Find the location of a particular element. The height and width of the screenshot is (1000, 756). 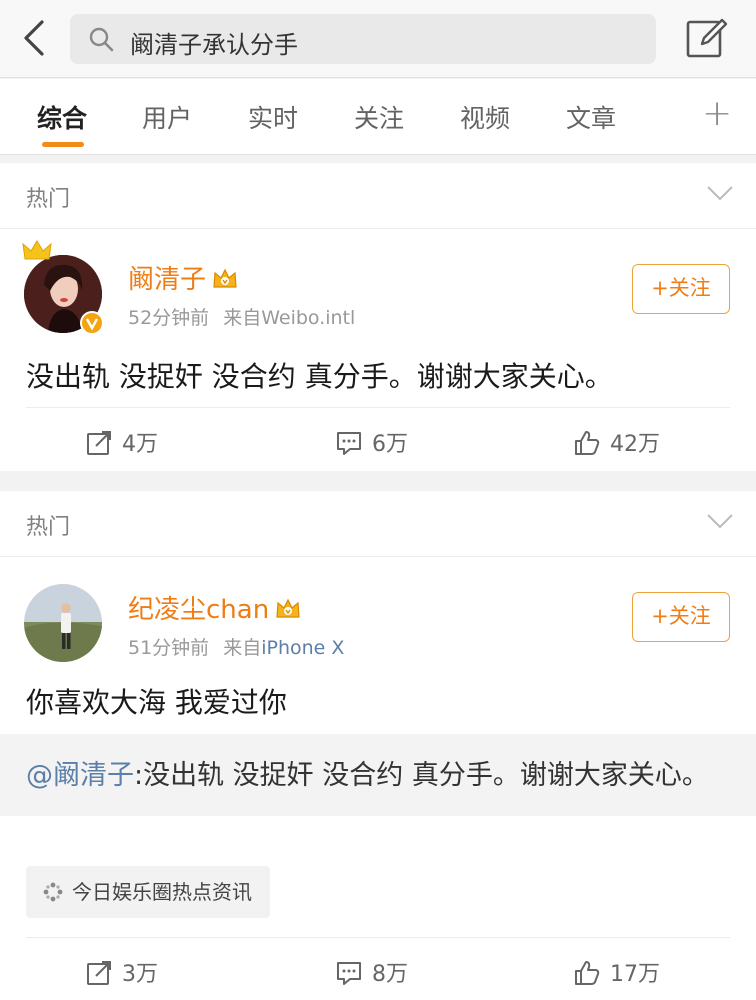

comment-count: 8万 is located at coordinates (390, 974).